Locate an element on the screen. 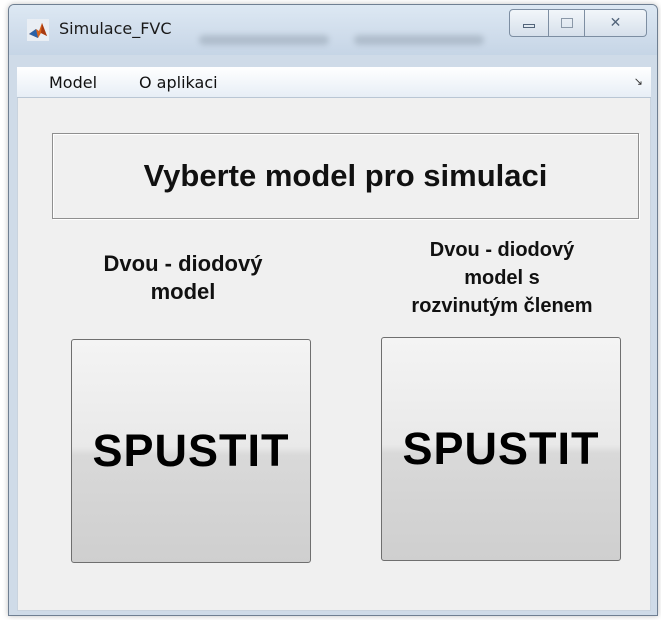 The image size is (661, 620). left-model-title: Dvou - diodový model is located at coordinates (183, 277).